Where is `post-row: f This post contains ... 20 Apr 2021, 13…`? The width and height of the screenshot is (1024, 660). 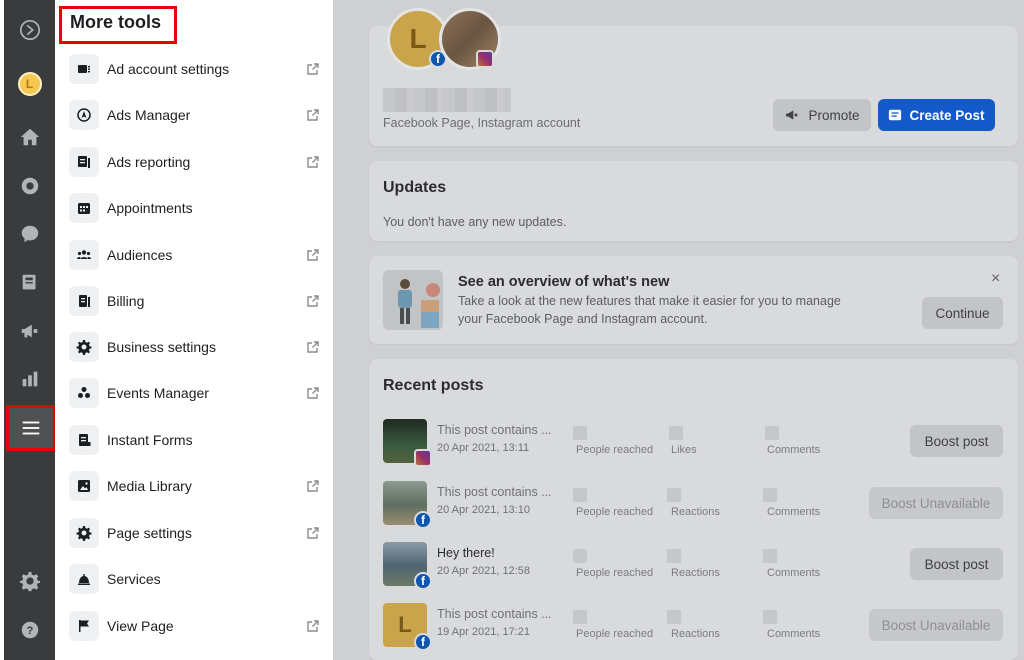 post-row: f This post contains ... 20 Apr 2021, 13… is located at coordinates (693, 504).